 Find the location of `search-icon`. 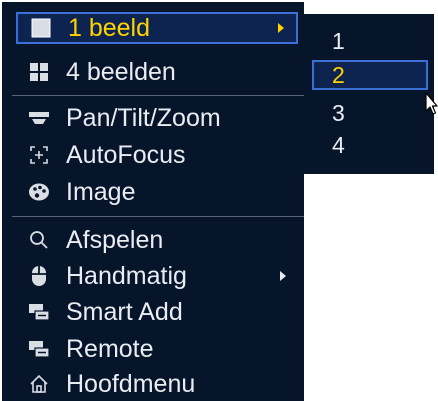

search-icon is located at coordinates (39, 240).